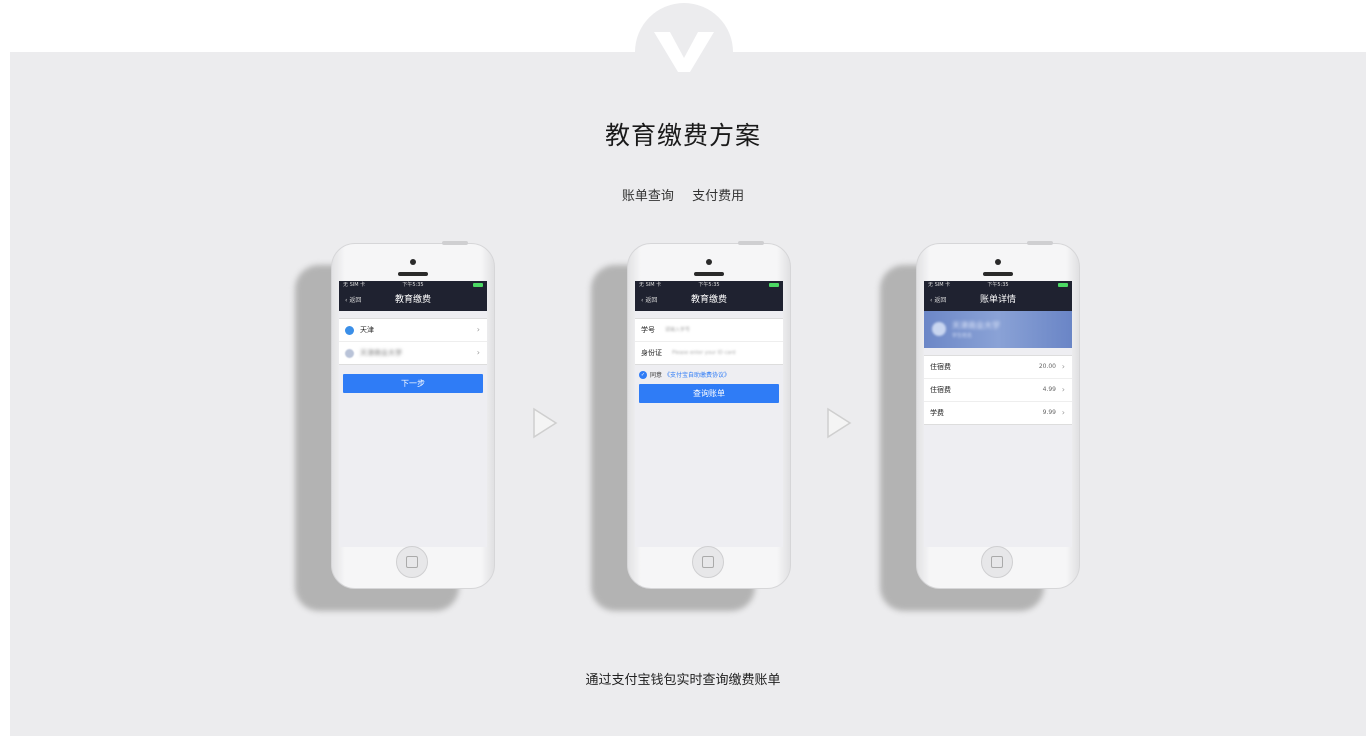  I want to click on student-name: 学生姓名, so click(962, 336).